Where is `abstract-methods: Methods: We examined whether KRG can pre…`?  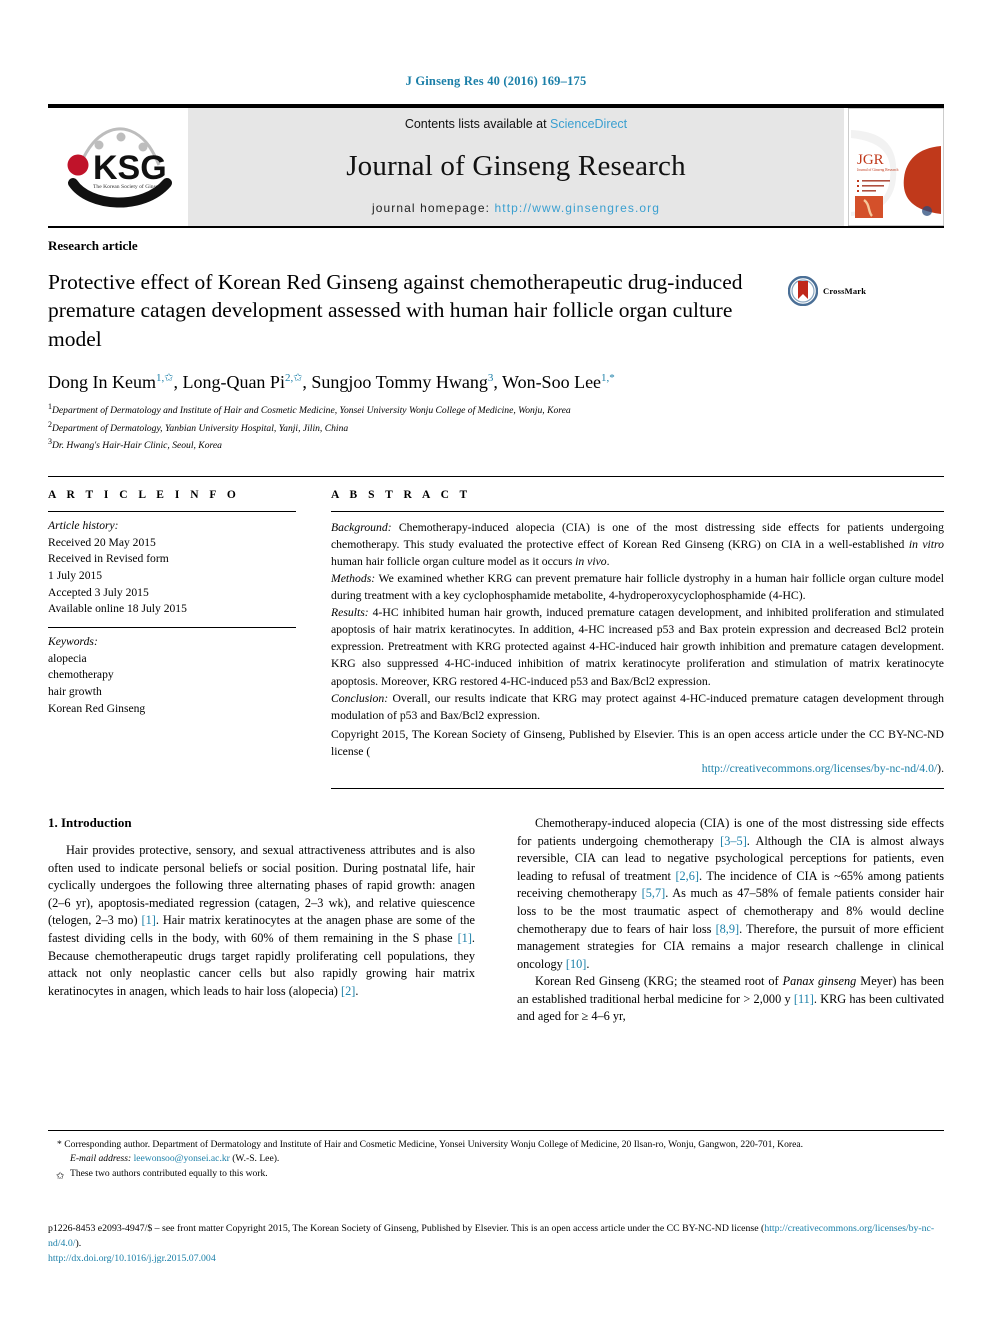
abstract-methods: Methods: We examined whether KRG can pre… is located at coordinates (637, 587).